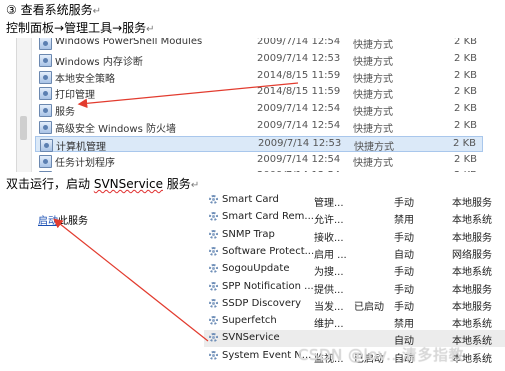  Describe the element at coordinates (381, 355) in the screenshot. I see `watermark: CSDN @lov...清多指教` at that location.